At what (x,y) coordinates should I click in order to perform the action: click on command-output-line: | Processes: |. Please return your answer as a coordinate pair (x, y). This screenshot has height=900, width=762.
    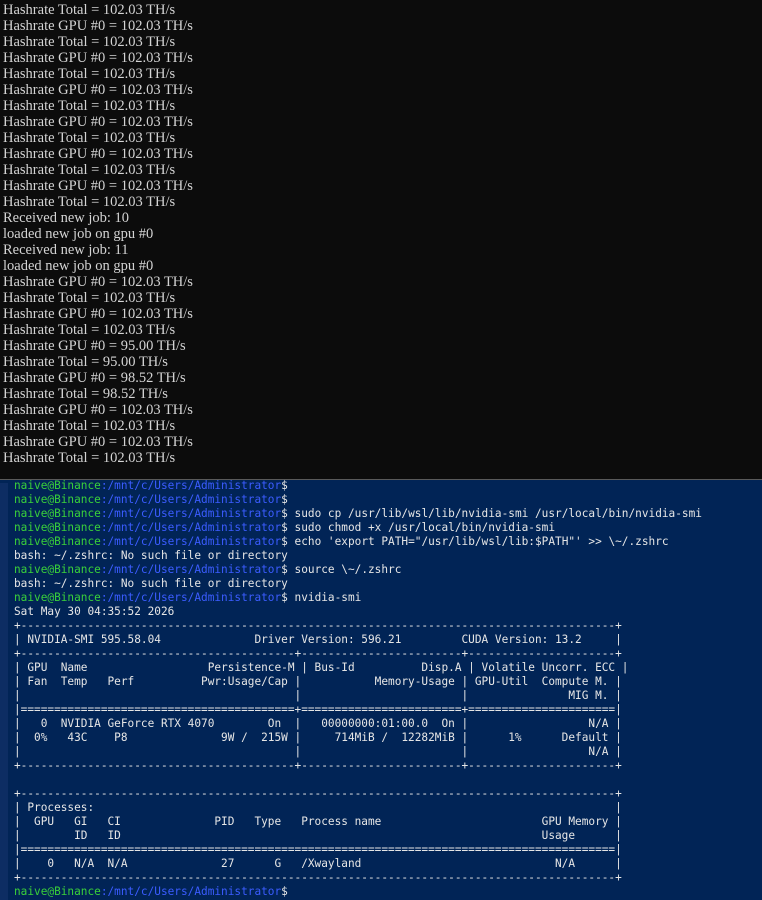
    Looking at the image, I should click on (318, 807).